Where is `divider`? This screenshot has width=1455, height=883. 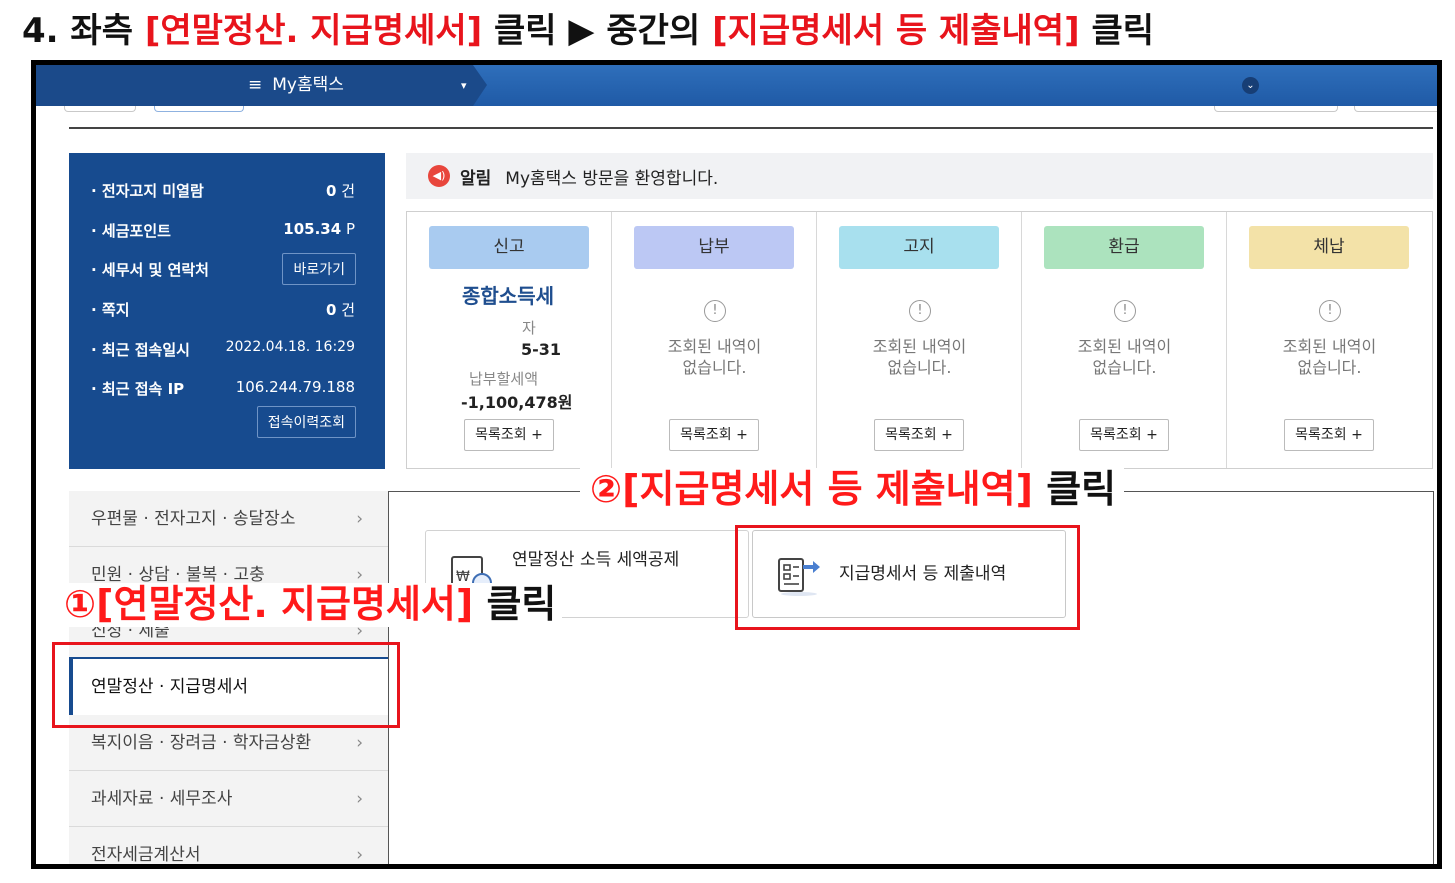
divider is located at coordinates (751, 128).